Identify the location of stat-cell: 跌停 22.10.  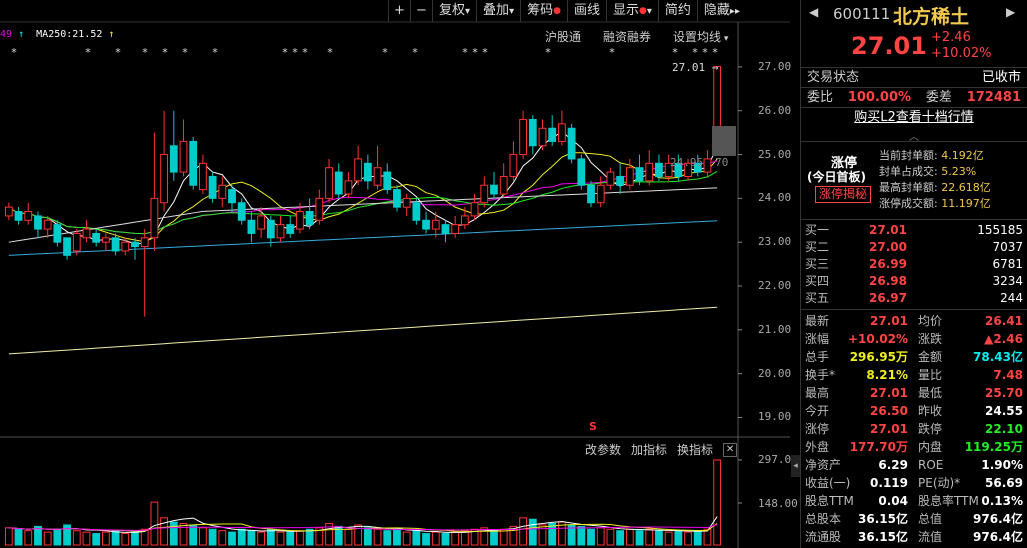
(968, 429).